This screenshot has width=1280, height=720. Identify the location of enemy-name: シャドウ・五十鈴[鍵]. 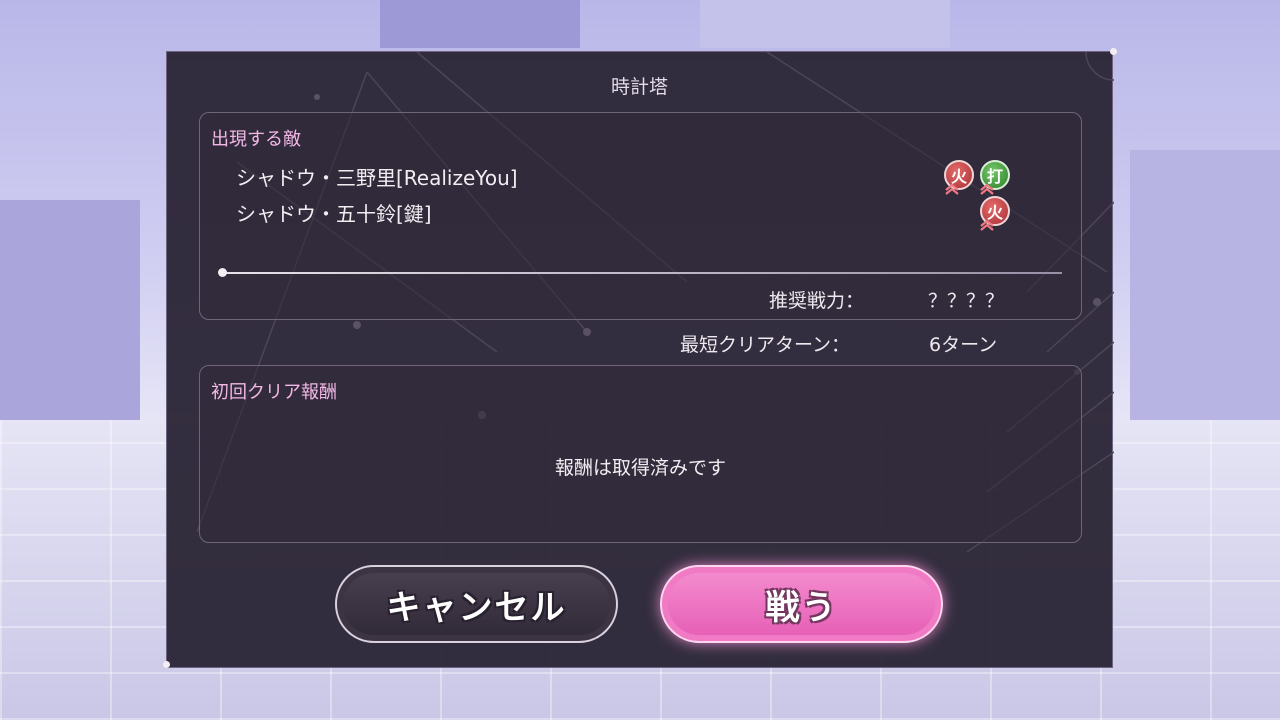
(334, 214).